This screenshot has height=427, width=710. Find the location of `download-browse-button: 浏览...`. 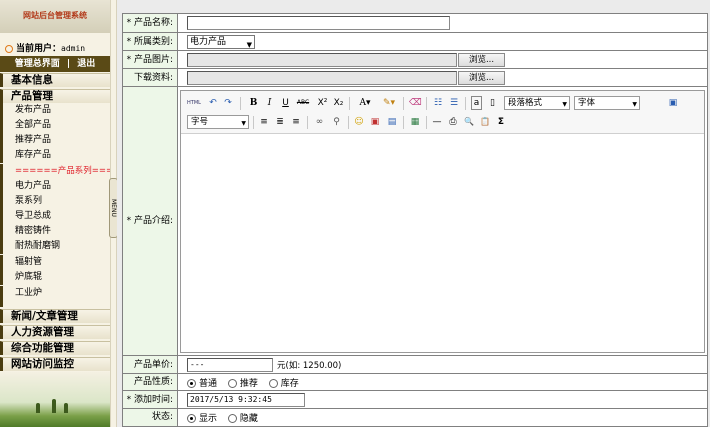

download-browse-button: 浏览... is located at coordinates (481, 78).